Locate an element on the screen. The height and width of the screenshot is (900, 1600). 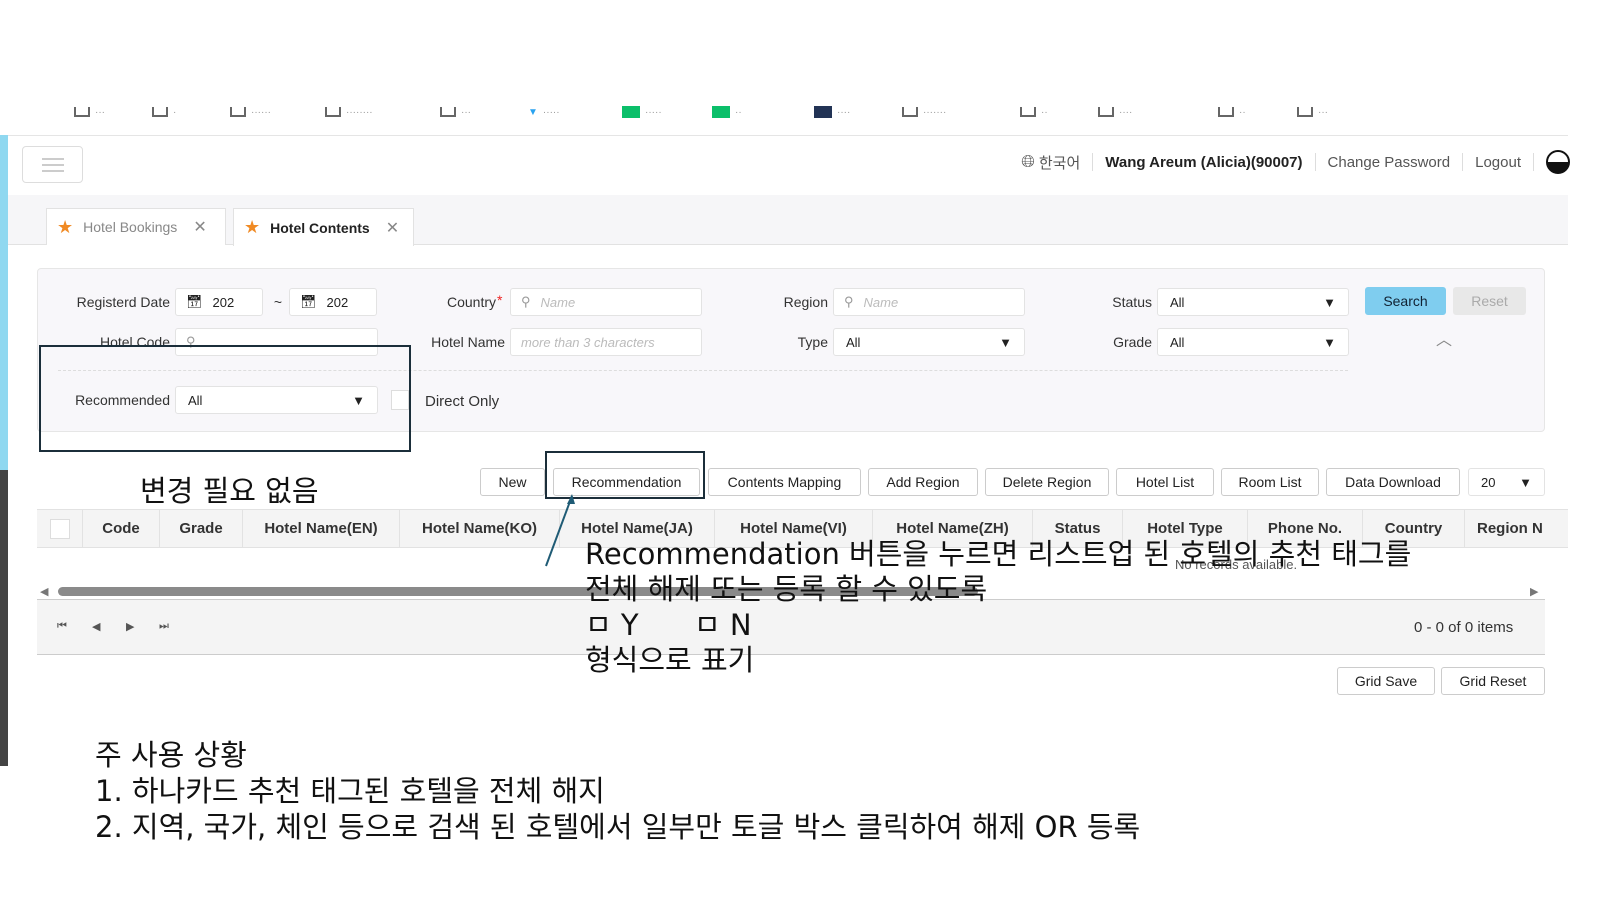
annotation-no-change: 변경 필요 없음 is located at coordinates (229, 491).